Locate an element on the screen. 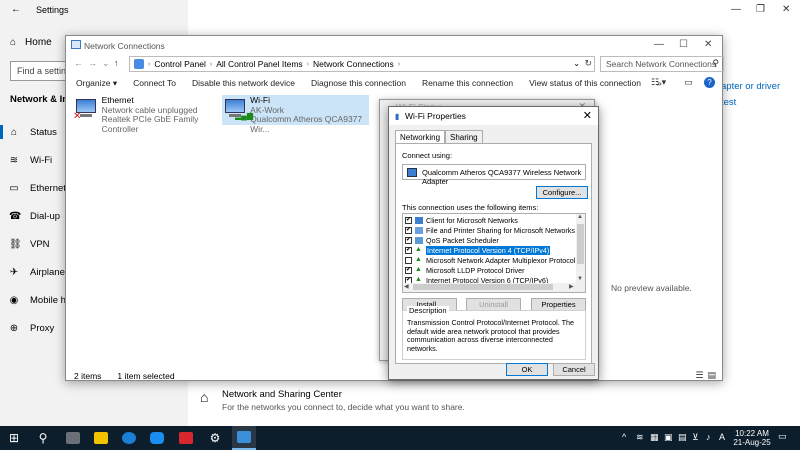  horizontal-scrollbar: ◀ ▶ is located at coordinates (494, 287).